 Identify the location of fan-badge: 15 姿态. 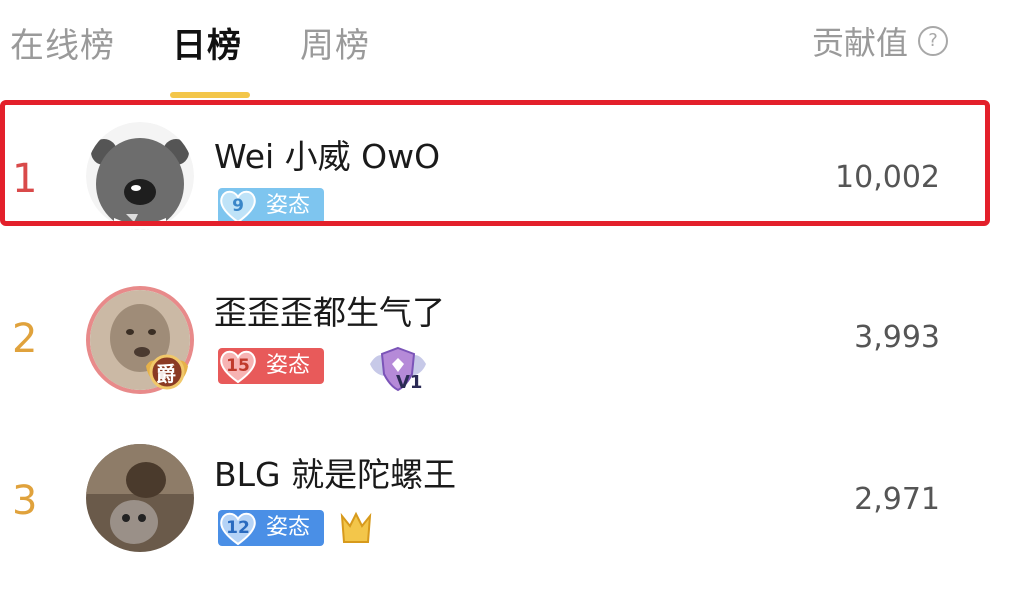
(271, 366).